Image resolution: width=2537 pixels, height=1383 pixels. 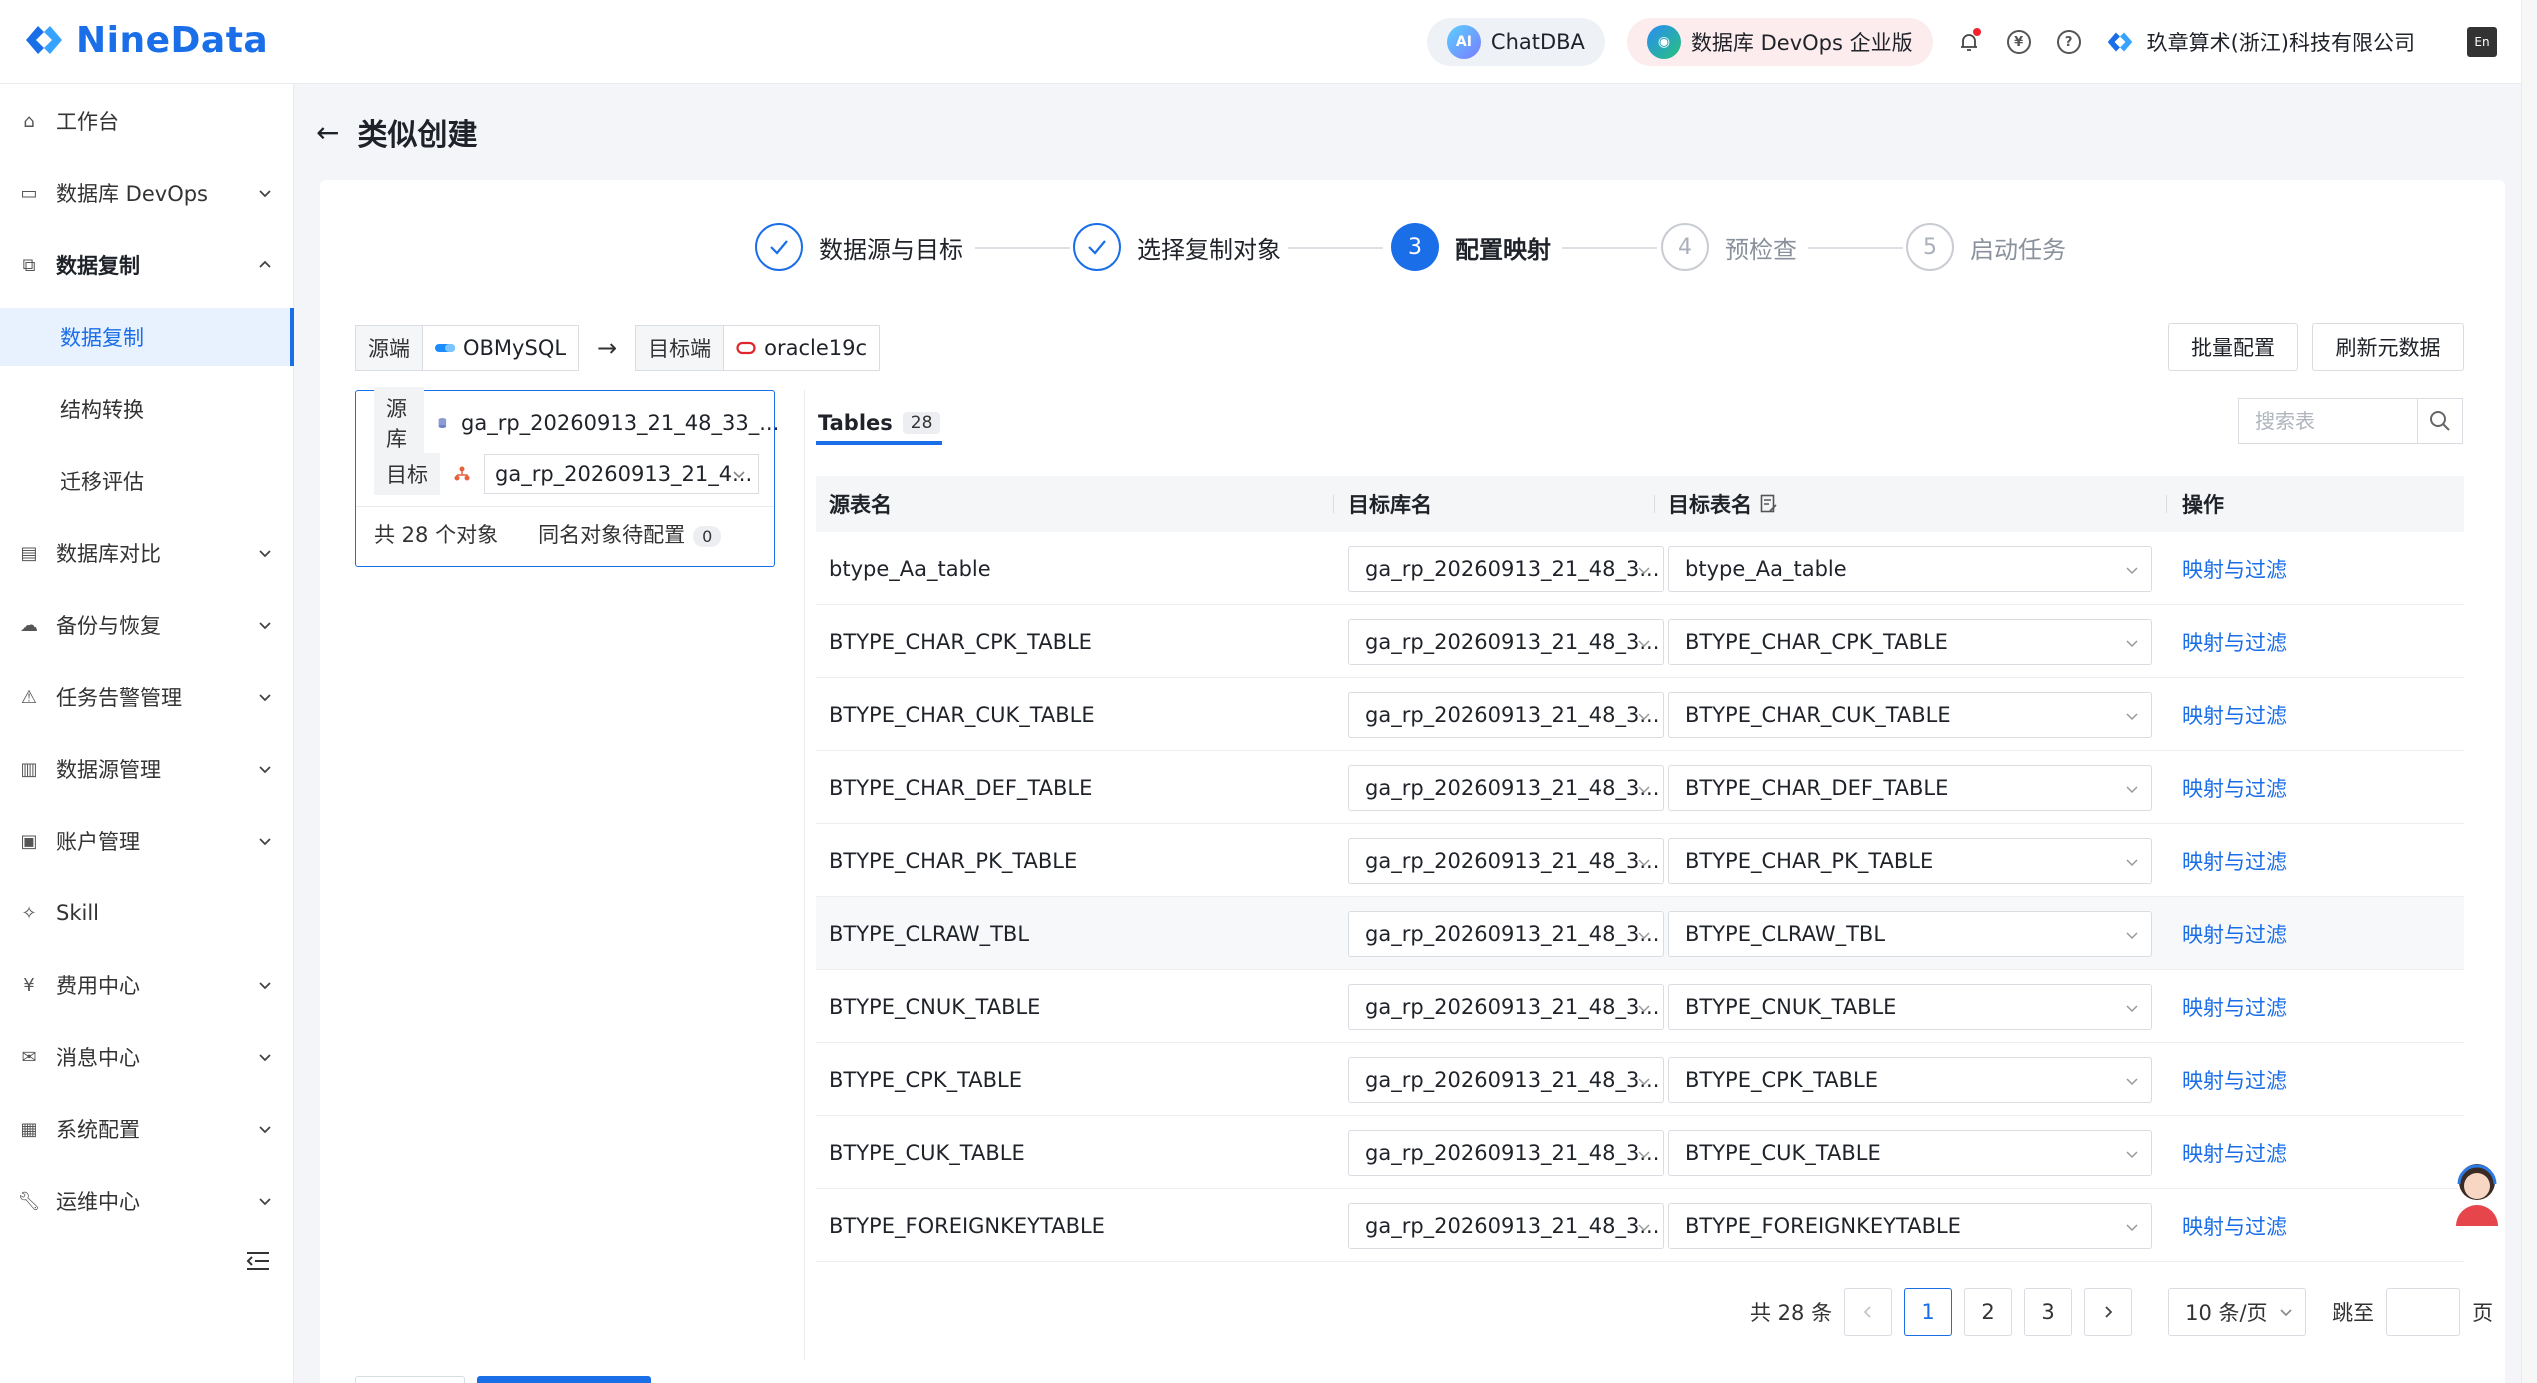 I want to click on sidebar-item-label: 消息中心, so click(x=98, y=1058).